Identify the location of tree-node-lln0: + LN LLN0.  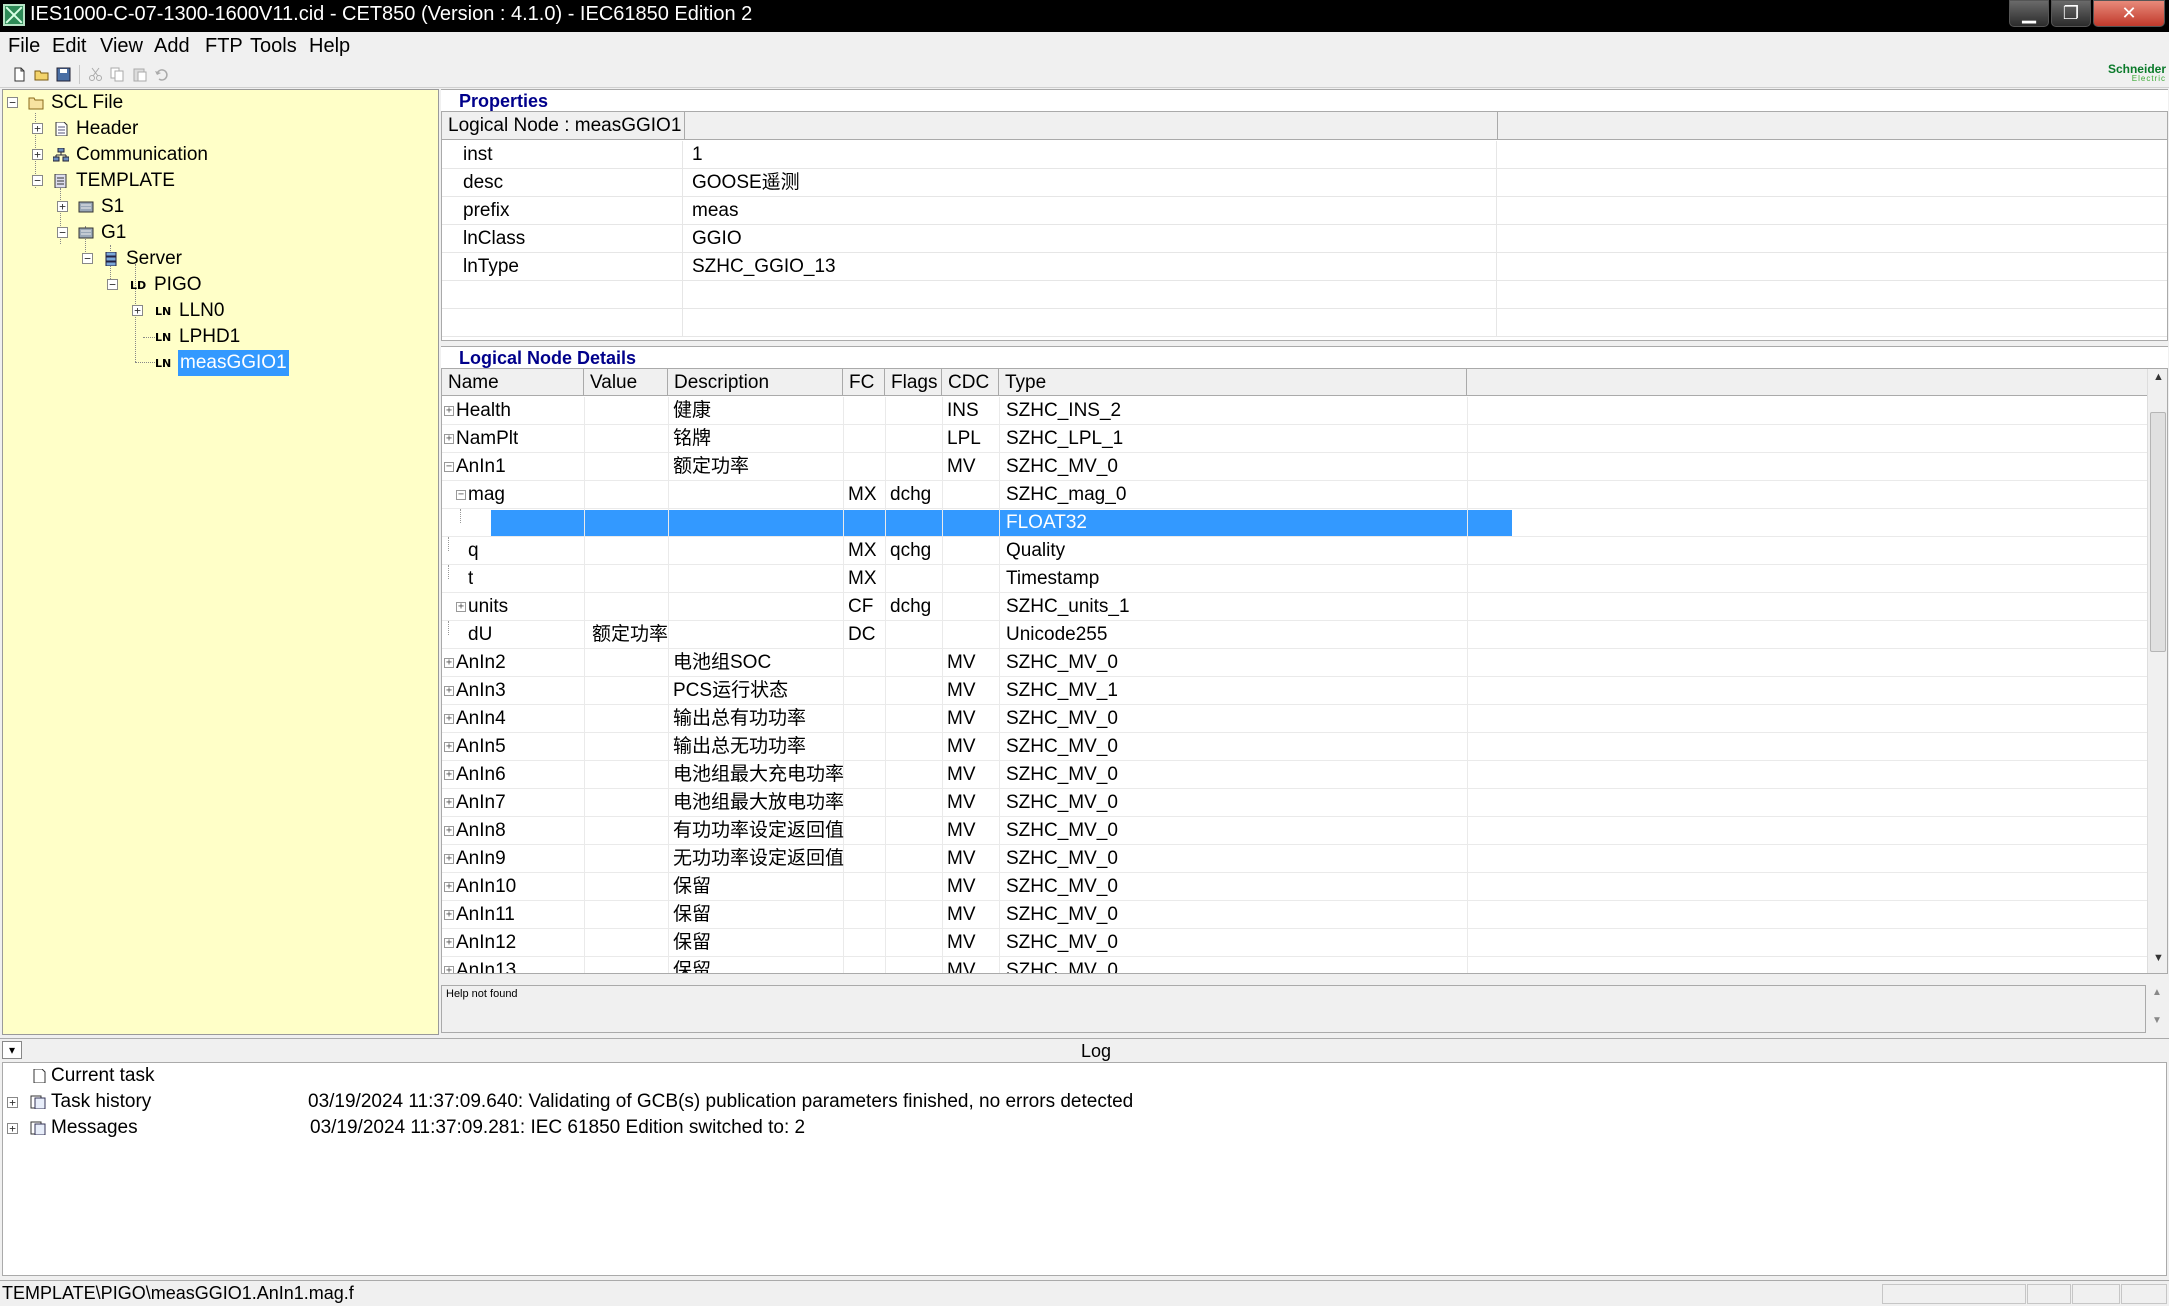
(218, 311).